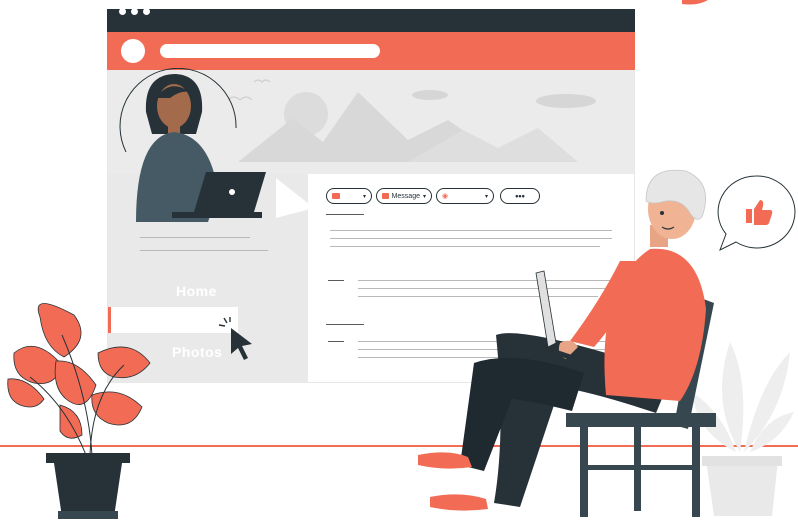 This screenshot has width=798, height=523. I want to click on profile-circle-icon, so click(133, 51).